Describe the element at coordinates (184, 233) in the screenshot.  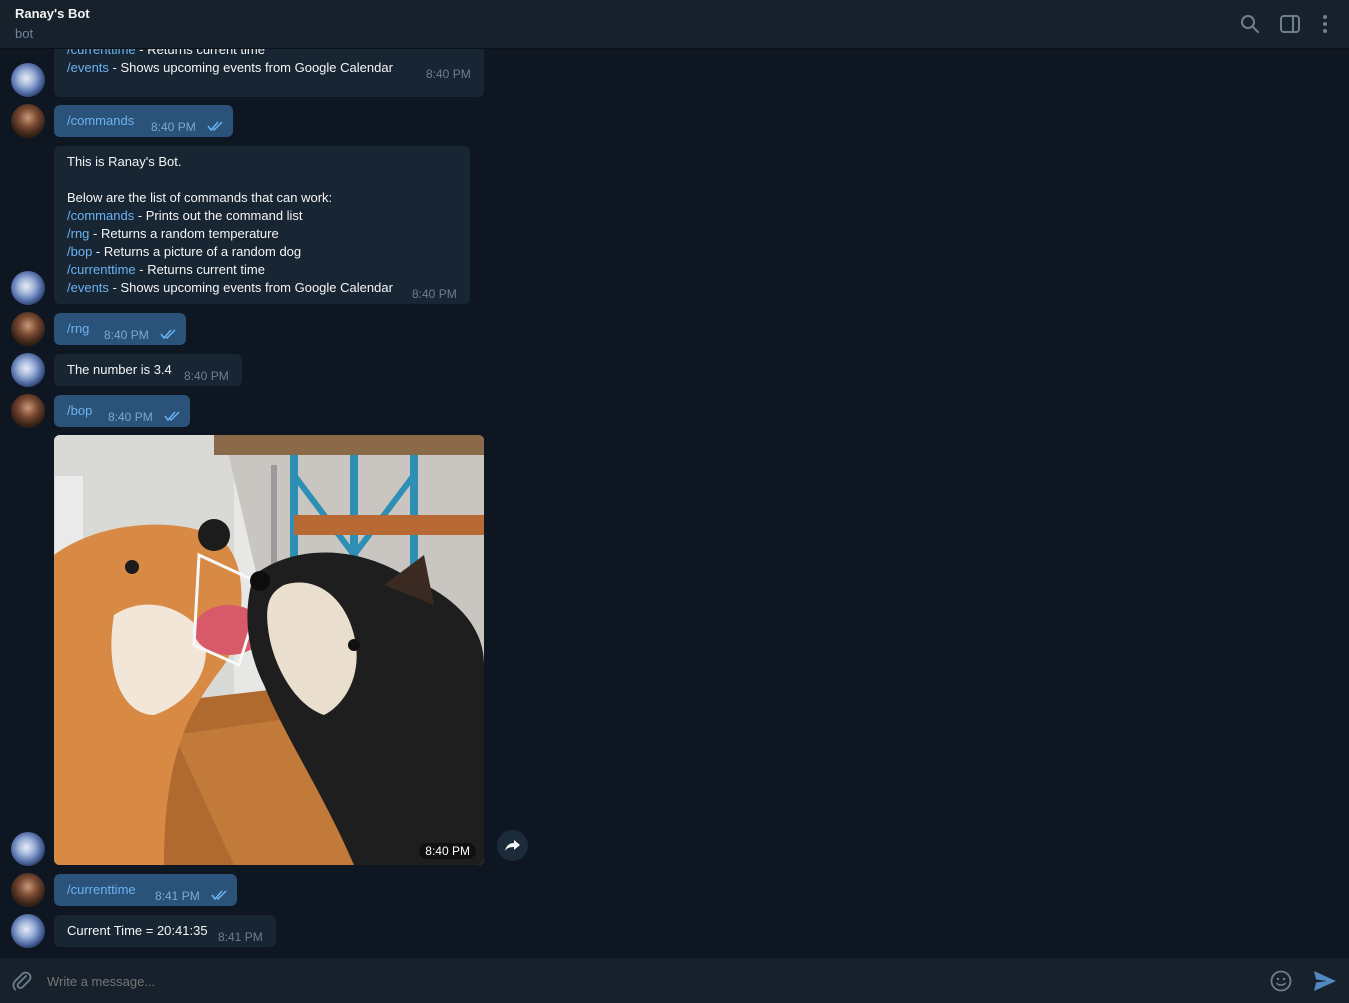
I see `command-description: - Returns a random temperature` at that location.